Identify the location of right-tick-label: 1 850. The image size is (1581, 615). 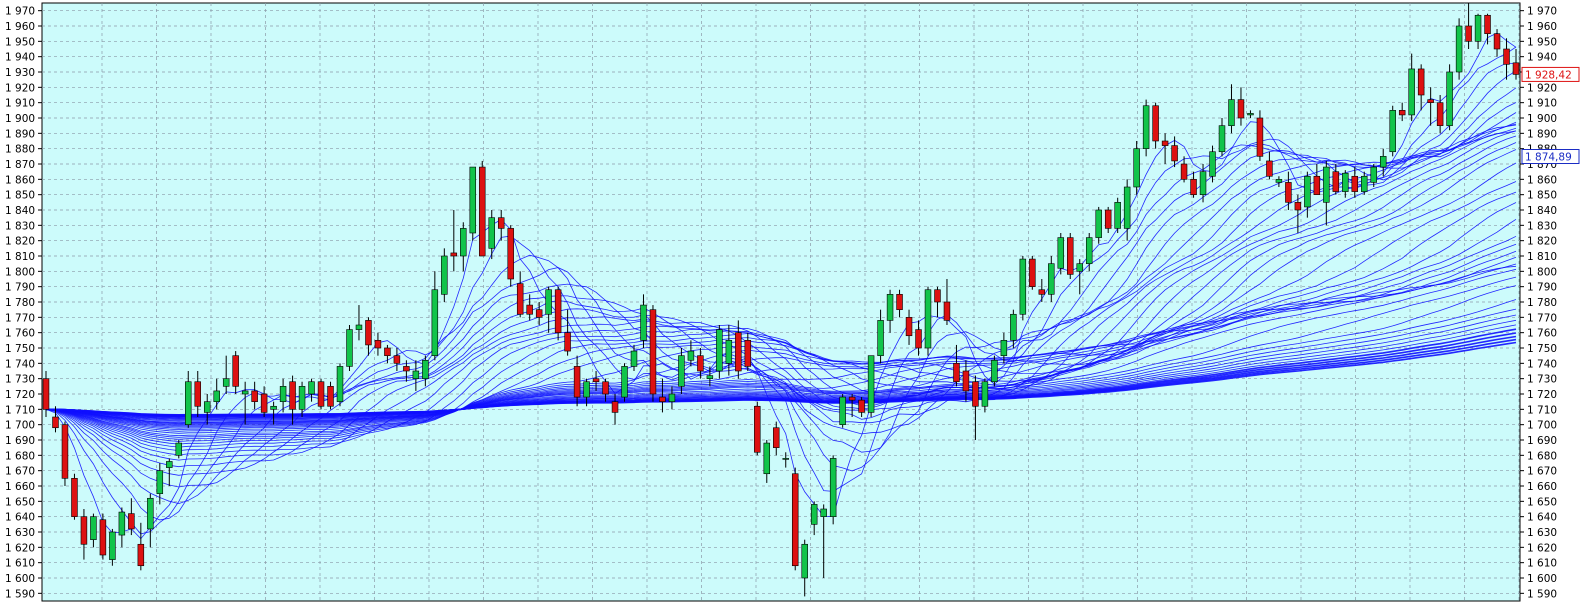
(1542, 196).